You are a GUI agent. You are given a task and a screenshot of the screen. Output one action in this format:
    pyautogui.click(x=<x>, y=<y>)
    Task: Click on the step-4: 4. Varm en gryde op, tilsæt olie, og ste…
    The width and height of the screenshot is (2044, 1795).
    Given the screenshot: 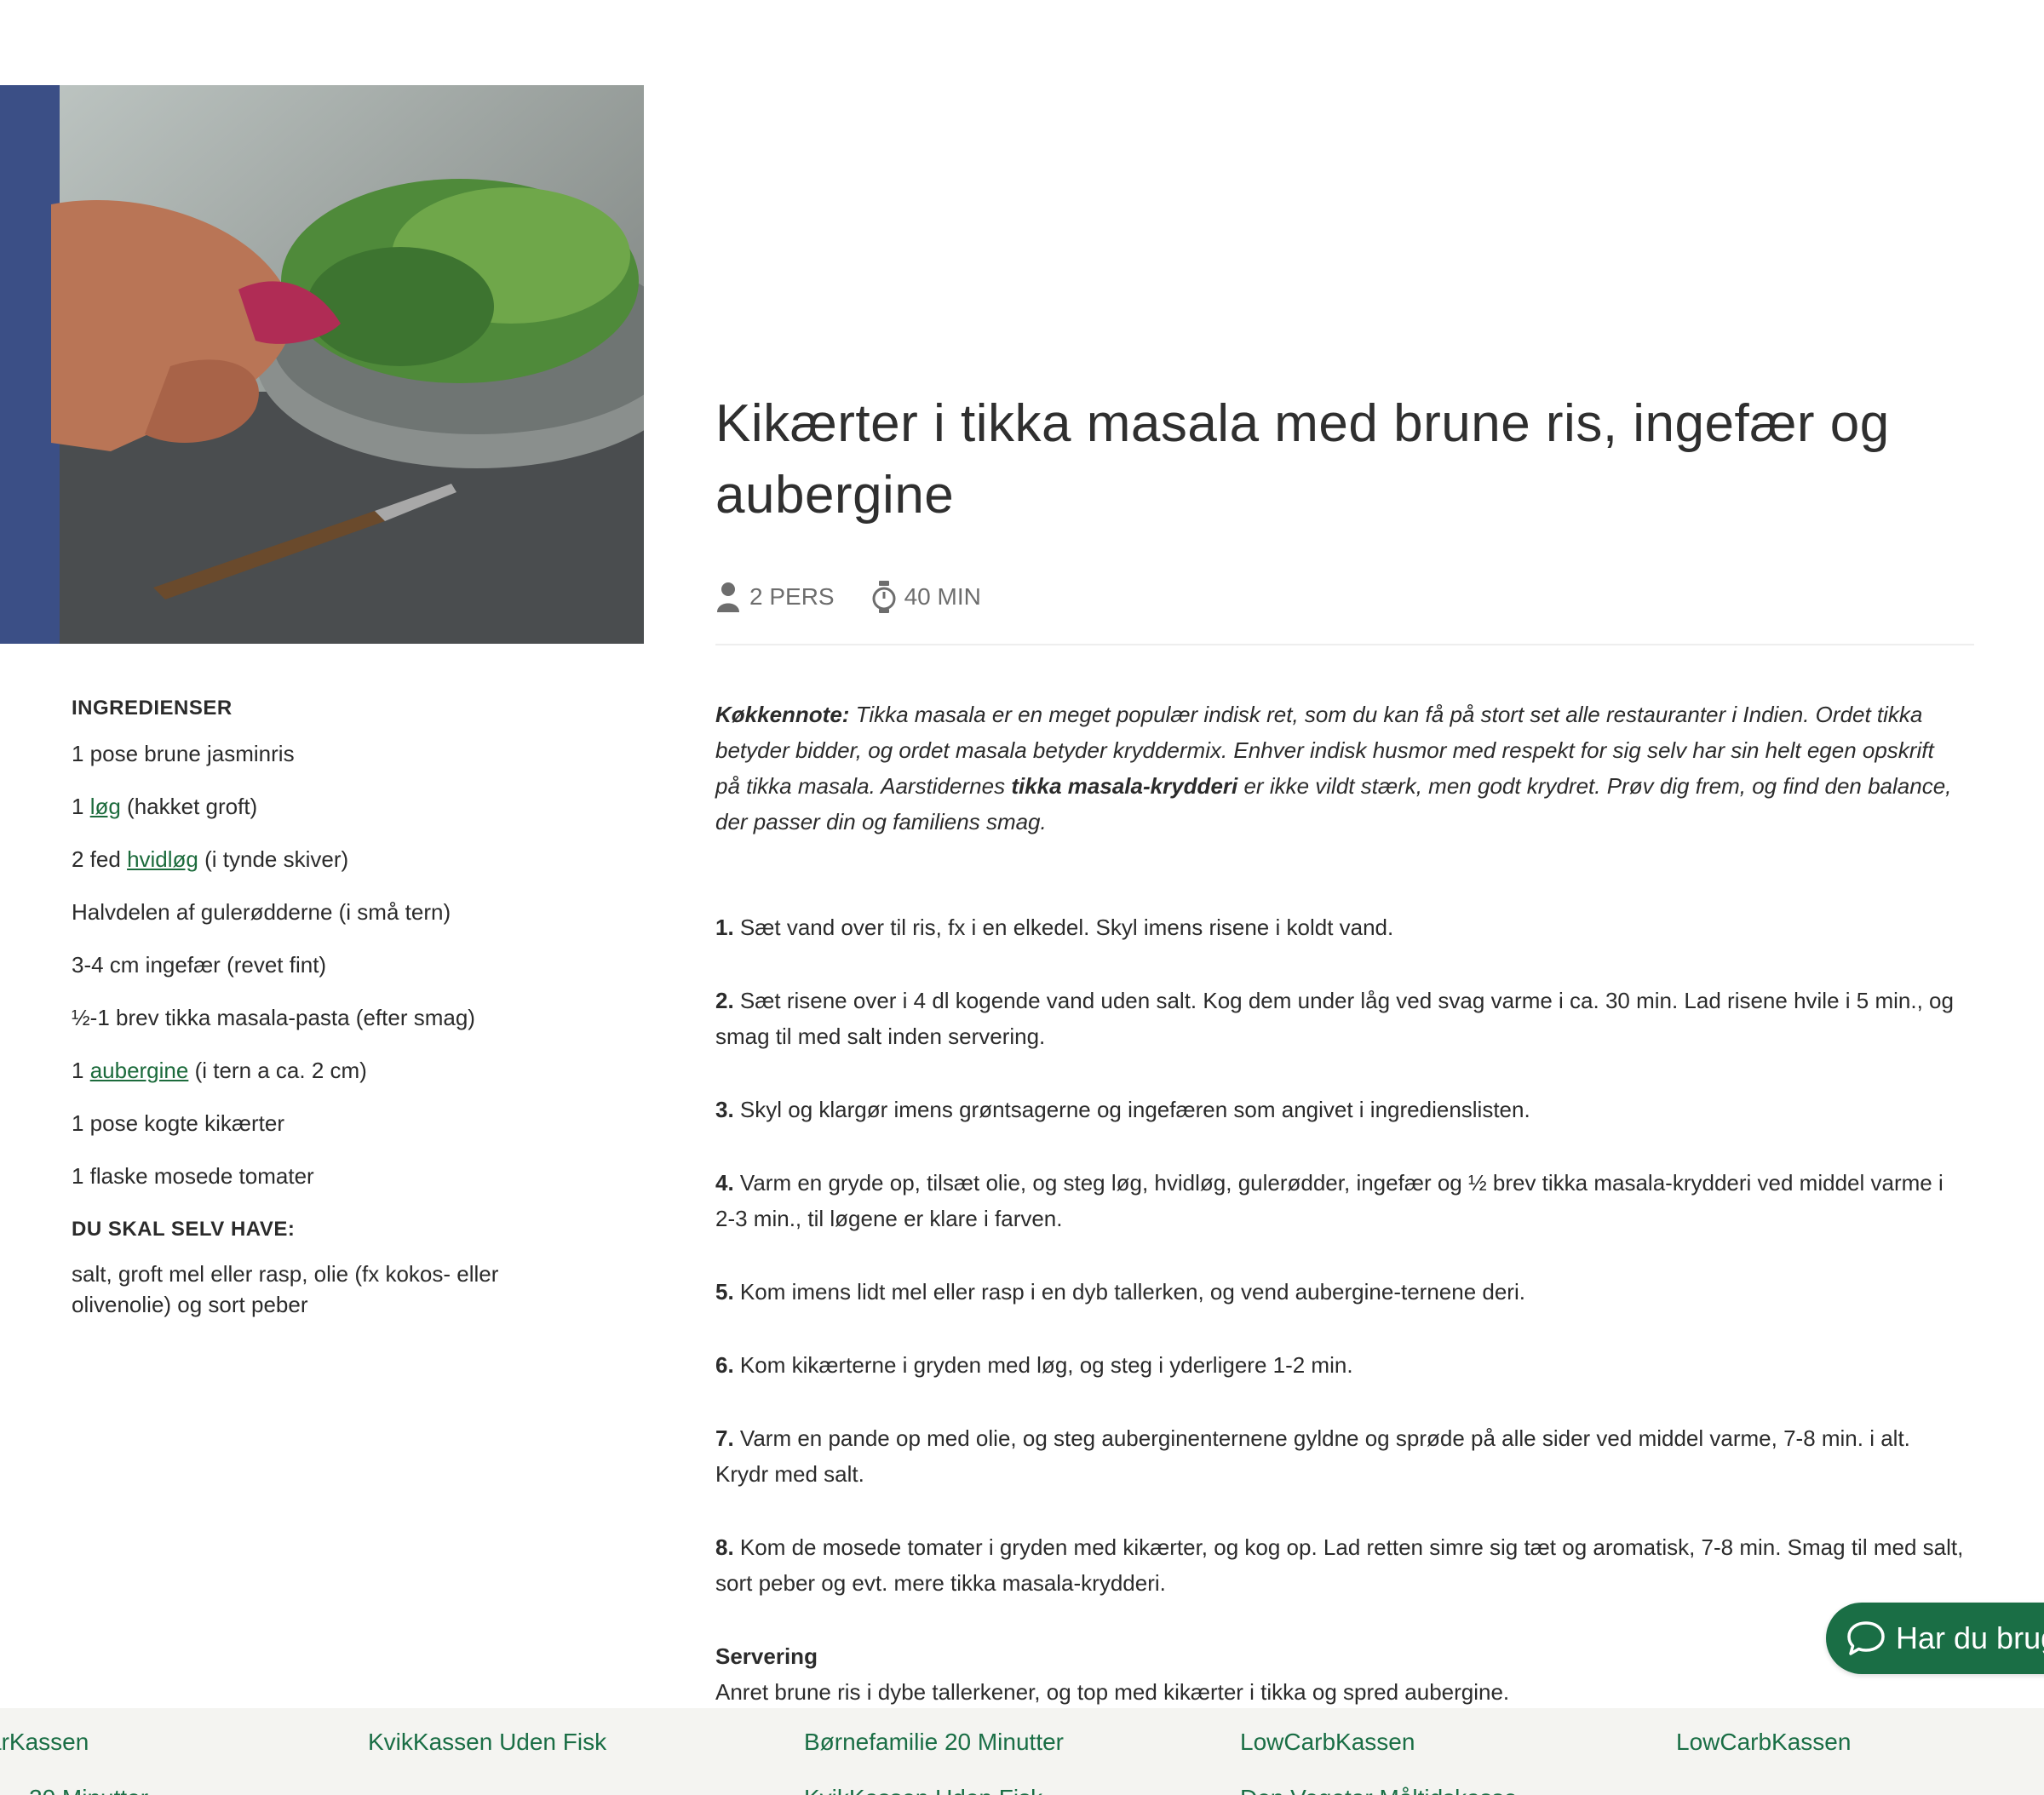 What is the action you would take?
    pyautogui.click(x=1341, y=1201)
    